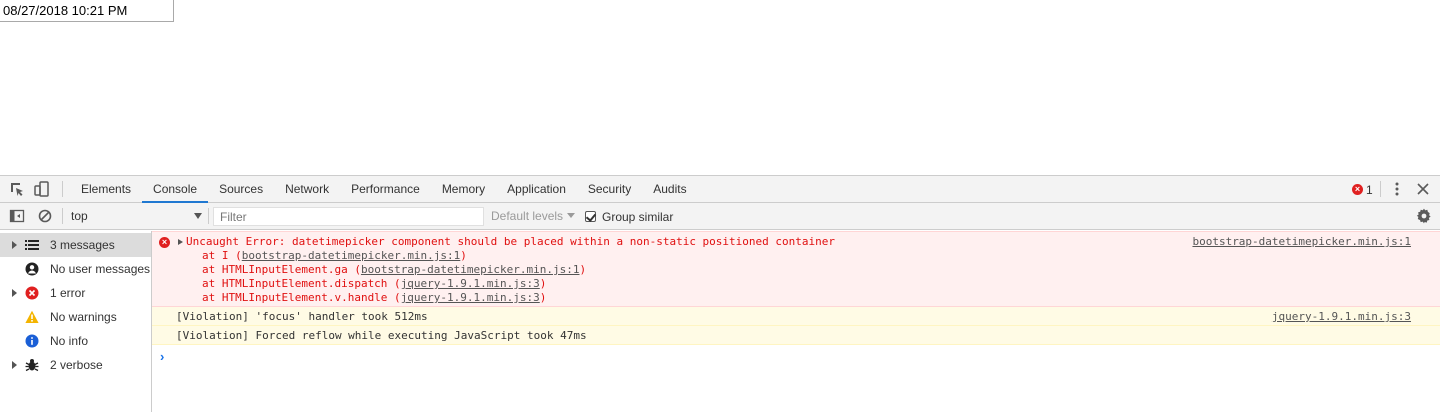  I want to click on violation-source-link: jquery-1.9.1.min.js:3, so click(1341, 317).